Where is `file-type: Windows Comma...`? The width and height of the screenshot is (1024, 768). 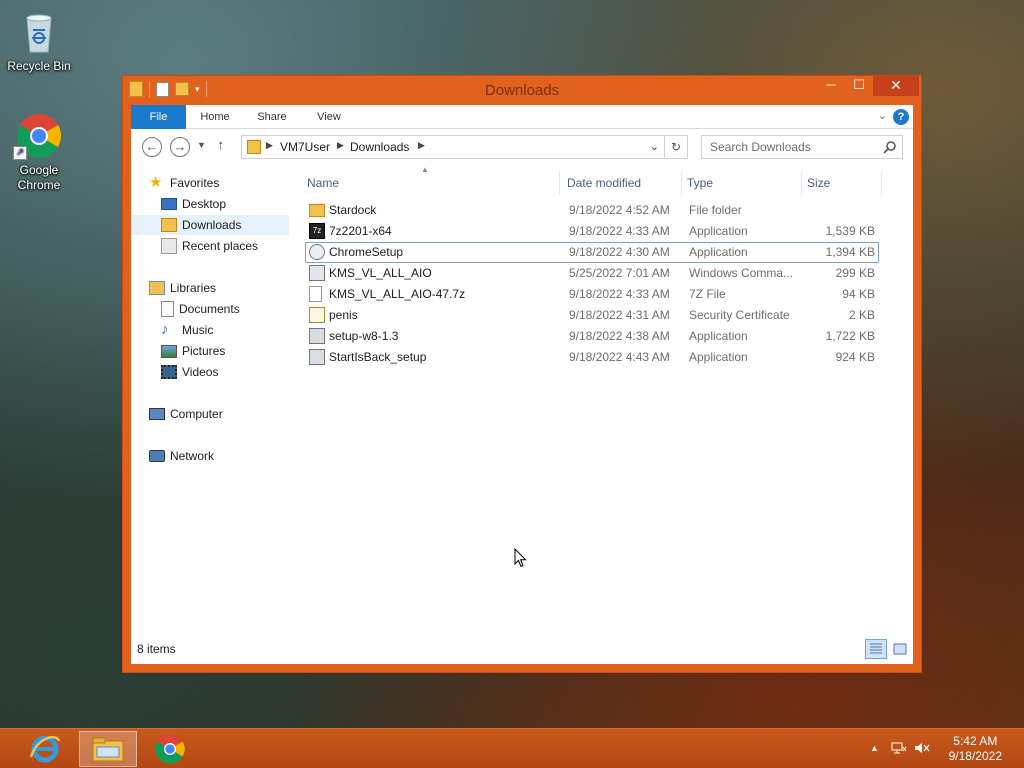
file-type: Windows Comma... is located at coordinates (741, 273).